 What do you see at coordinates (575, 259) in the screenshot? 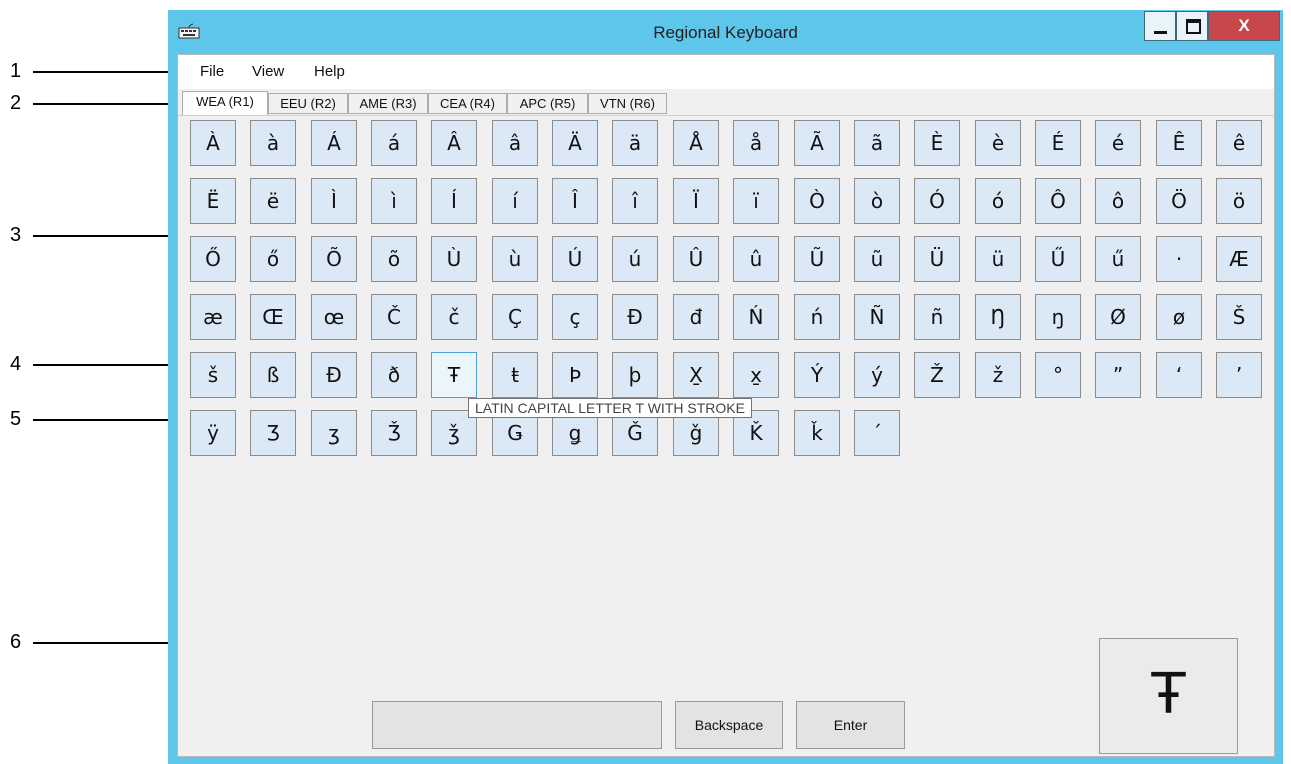
I see `character-key: Ú` at bounding box center [575, 259].